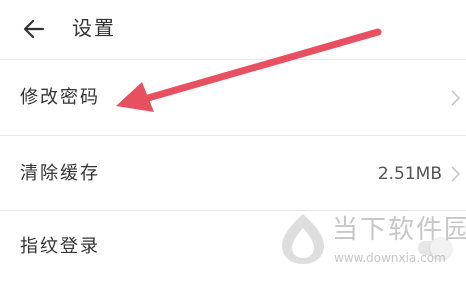 The width and height of the screenshot is (466, 285). What do you see at coordinates (409, 174) in the screenshot?
I see `cache-size-value: 2.51MB` at bounding box center [409, 174].